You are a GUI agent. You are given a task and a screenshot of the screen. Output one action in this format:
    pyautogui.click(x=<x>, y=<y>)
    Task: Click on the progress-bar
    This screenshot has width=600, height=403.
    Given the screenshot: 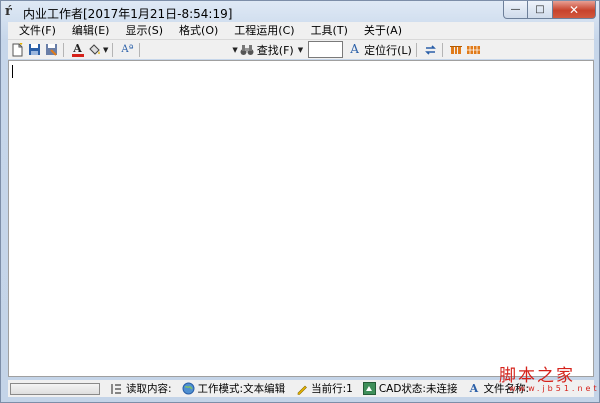 What is the action you would take?
    pyautogui.click(x=55, y=388)
    